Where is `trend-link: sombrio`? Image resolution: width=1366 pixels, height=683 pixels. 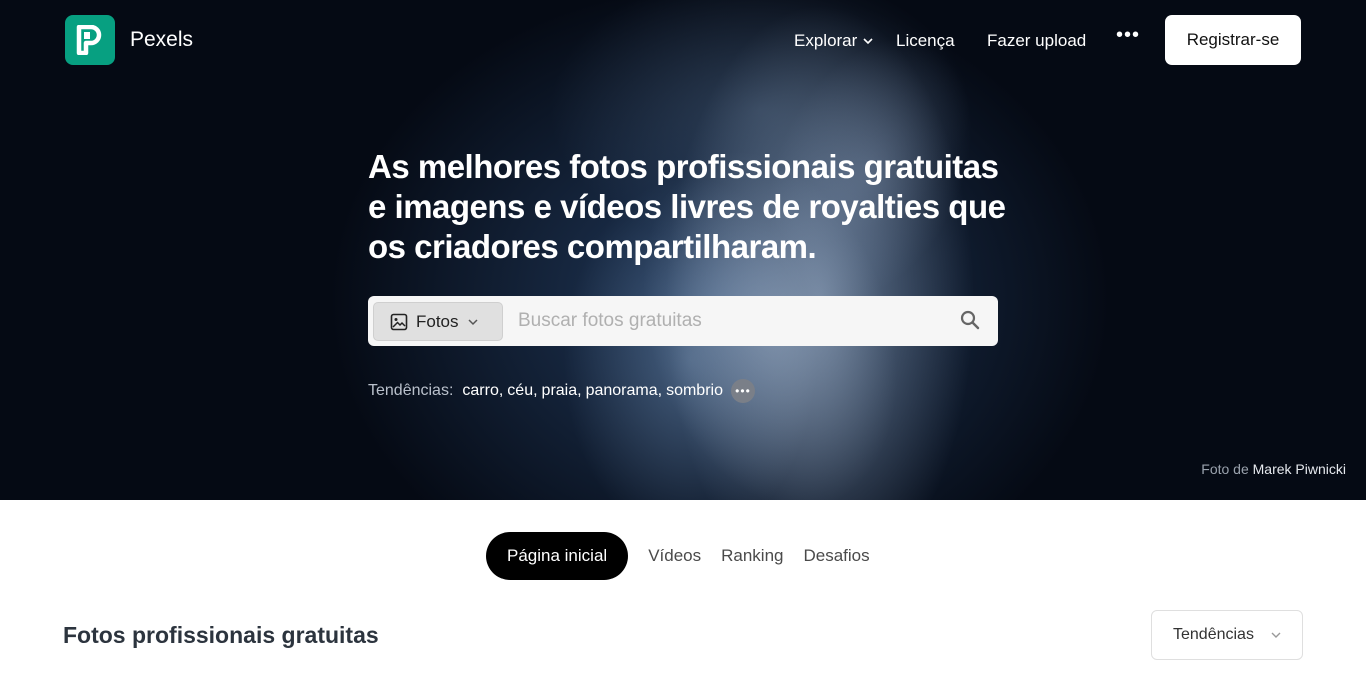
trend-link: sombrio is located at coordinates (694, 391).